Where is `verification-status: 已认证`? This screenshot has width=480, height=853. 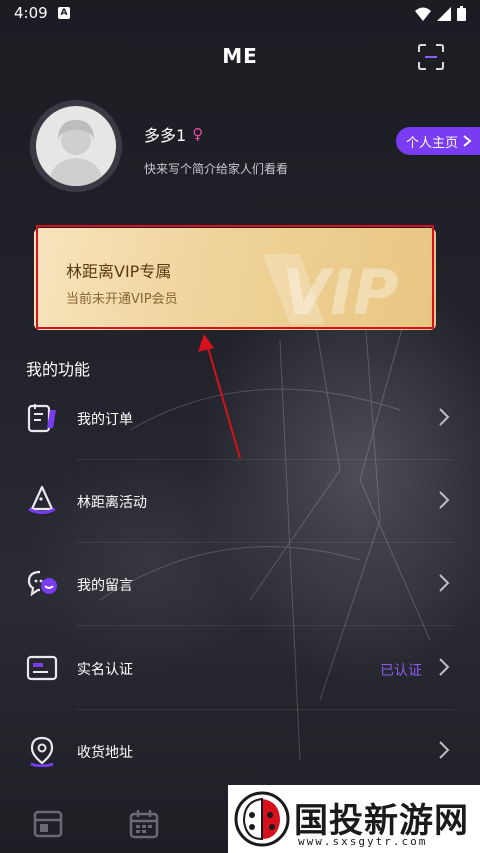
verification-status: 已认证 is located at coordinates (401, 671).